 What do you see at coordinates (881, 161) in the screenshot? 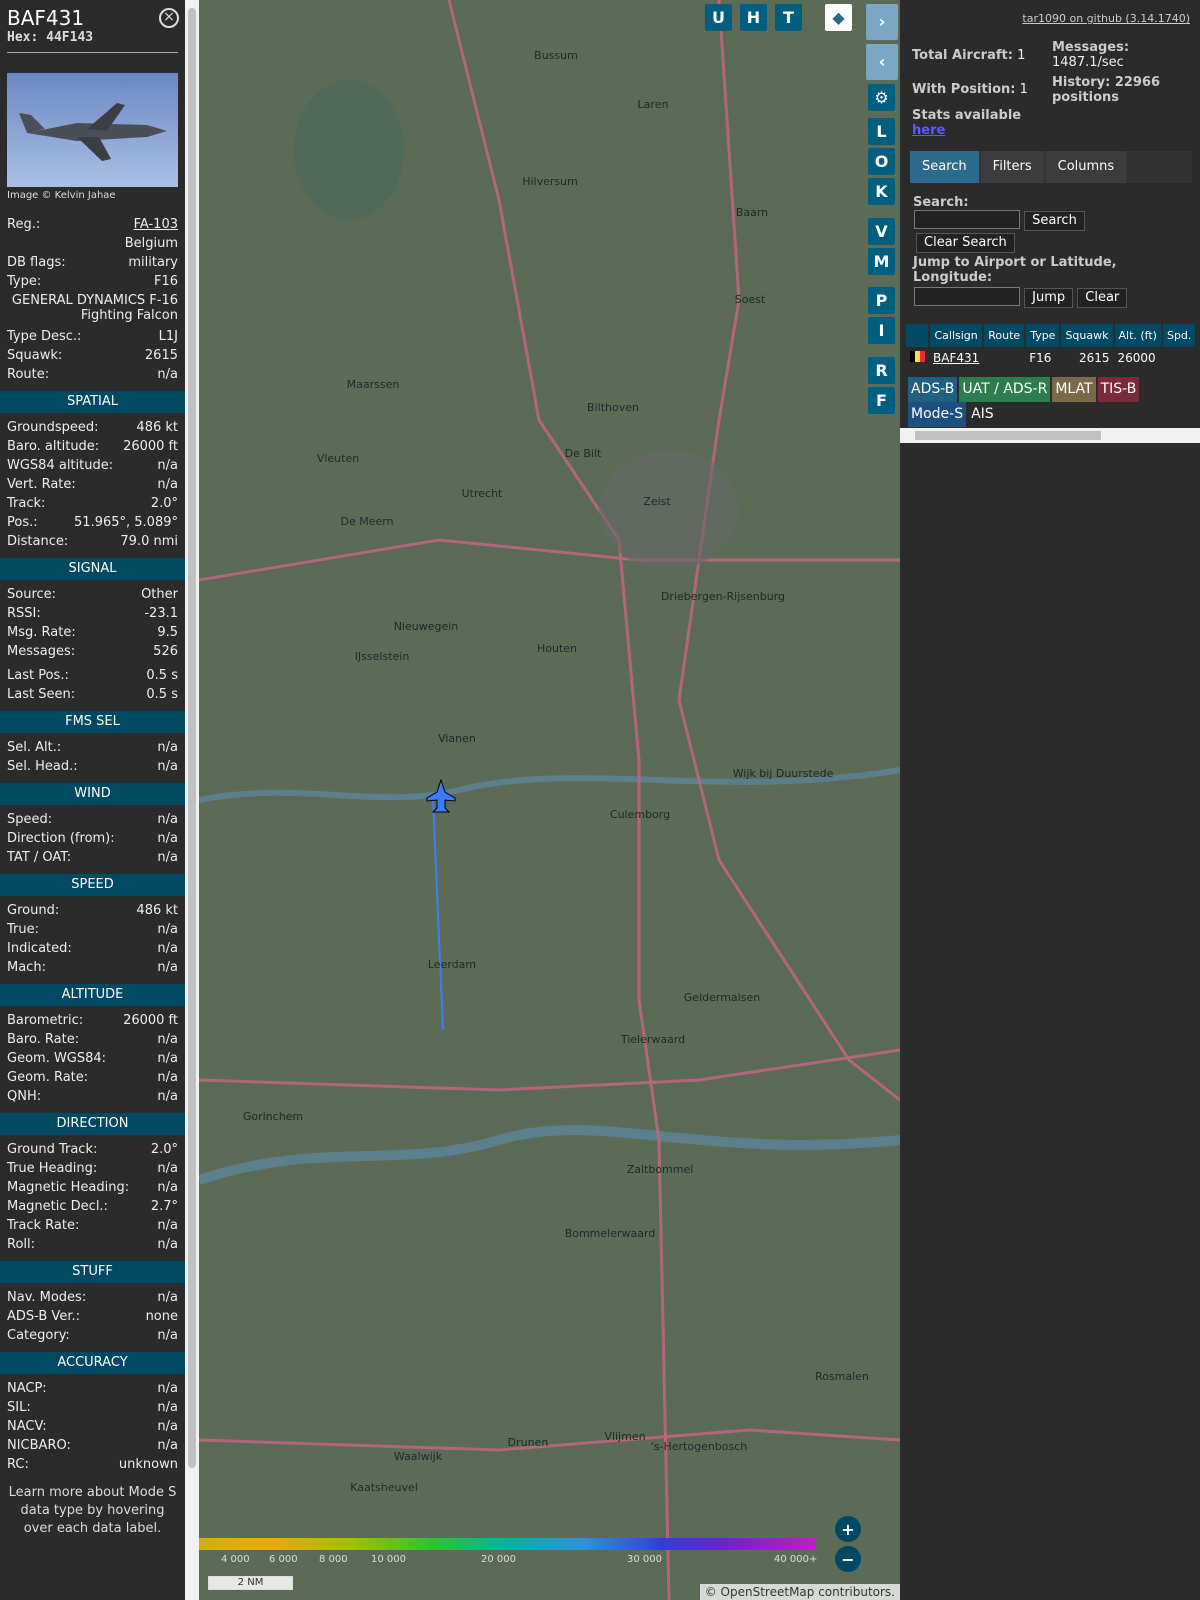
I see `map-side-button: O` at bounding box center [881, 161].